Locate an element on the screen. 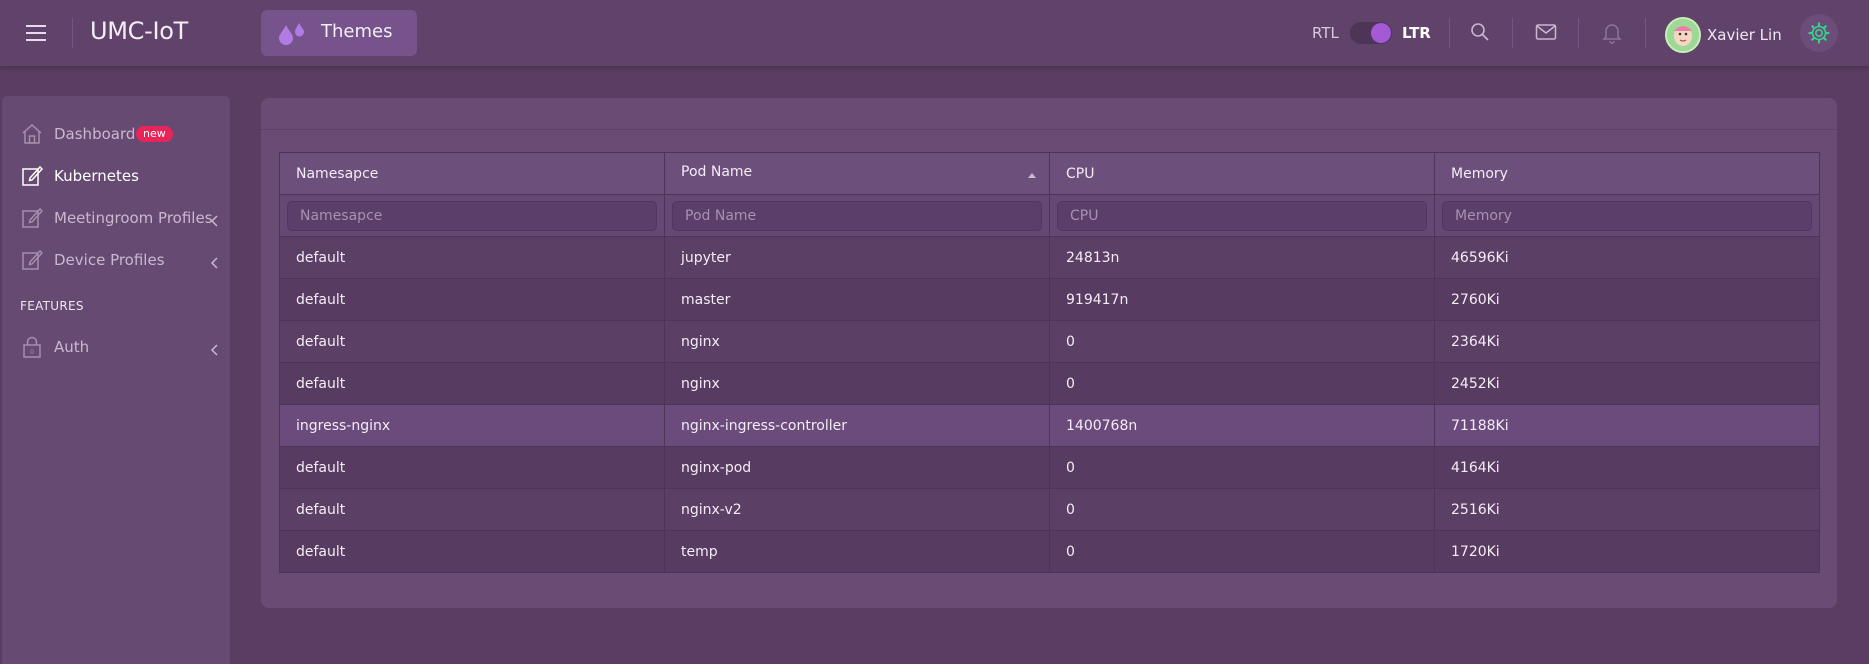 The width and height of the screenshot is (1869, 664). column-header-label: Pod Name is located at coordinates (717, 172).